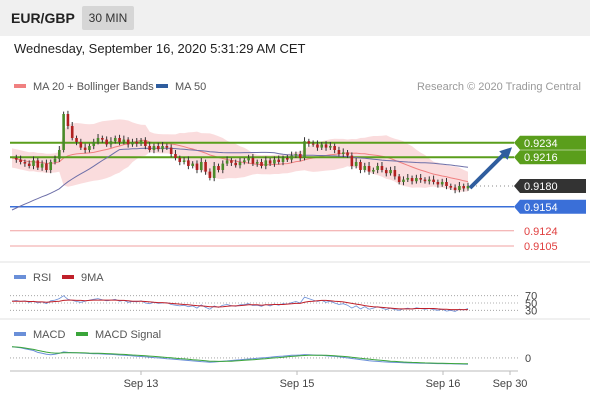 Image resolution: width=590 pixels, height=400 pixels. What do you see at coordinates (162, 86) in the screenshot?
I see `legend-swatch-ma50` at bounding box center [162, 86].